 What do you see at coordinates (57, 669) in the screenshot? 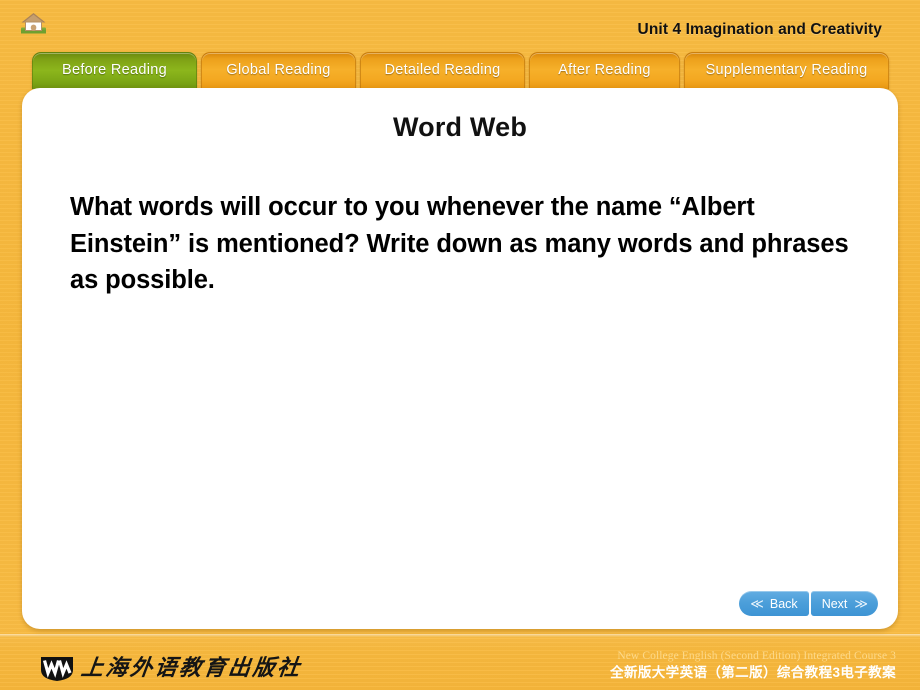
I see `w-logo-icon` at bounding box center [57, 669].